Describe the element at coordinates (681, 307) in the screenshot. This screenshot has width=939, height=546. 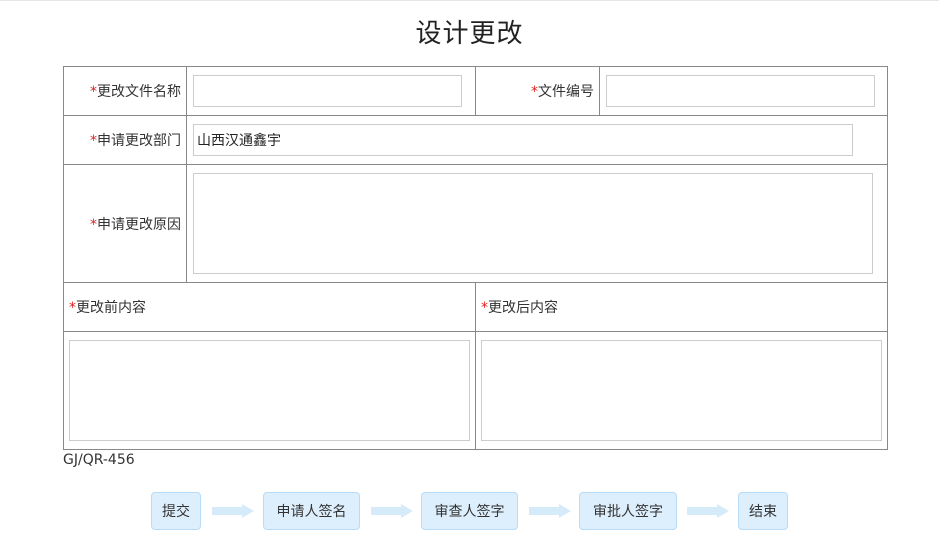
I see `after-content-label-cell: *更改后内容` at that location.